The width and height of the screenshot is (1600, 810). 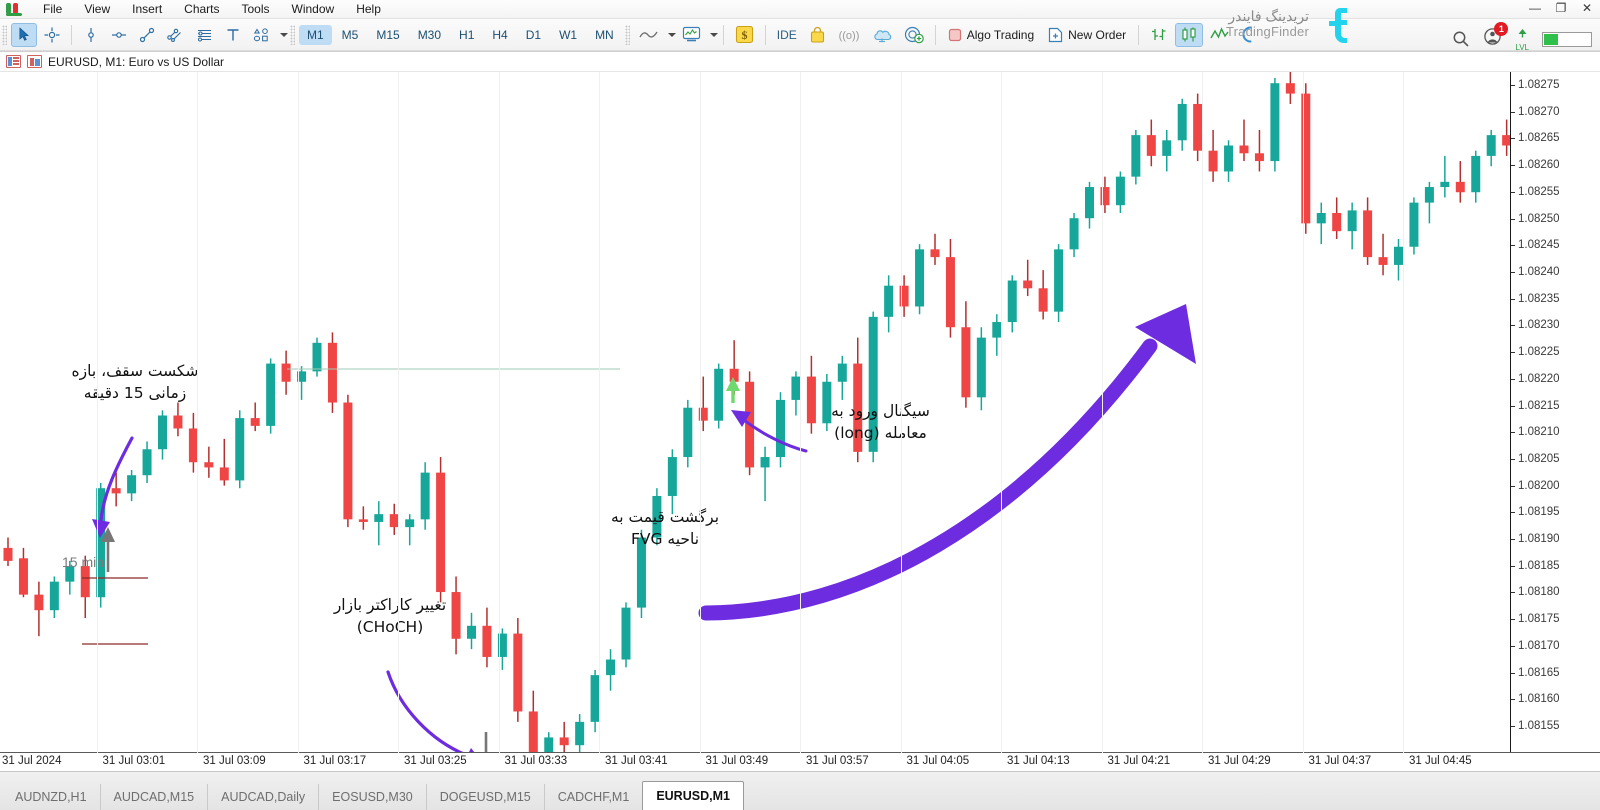 I want to click on timeframe-mn: MN, so click(x=604, y=35).